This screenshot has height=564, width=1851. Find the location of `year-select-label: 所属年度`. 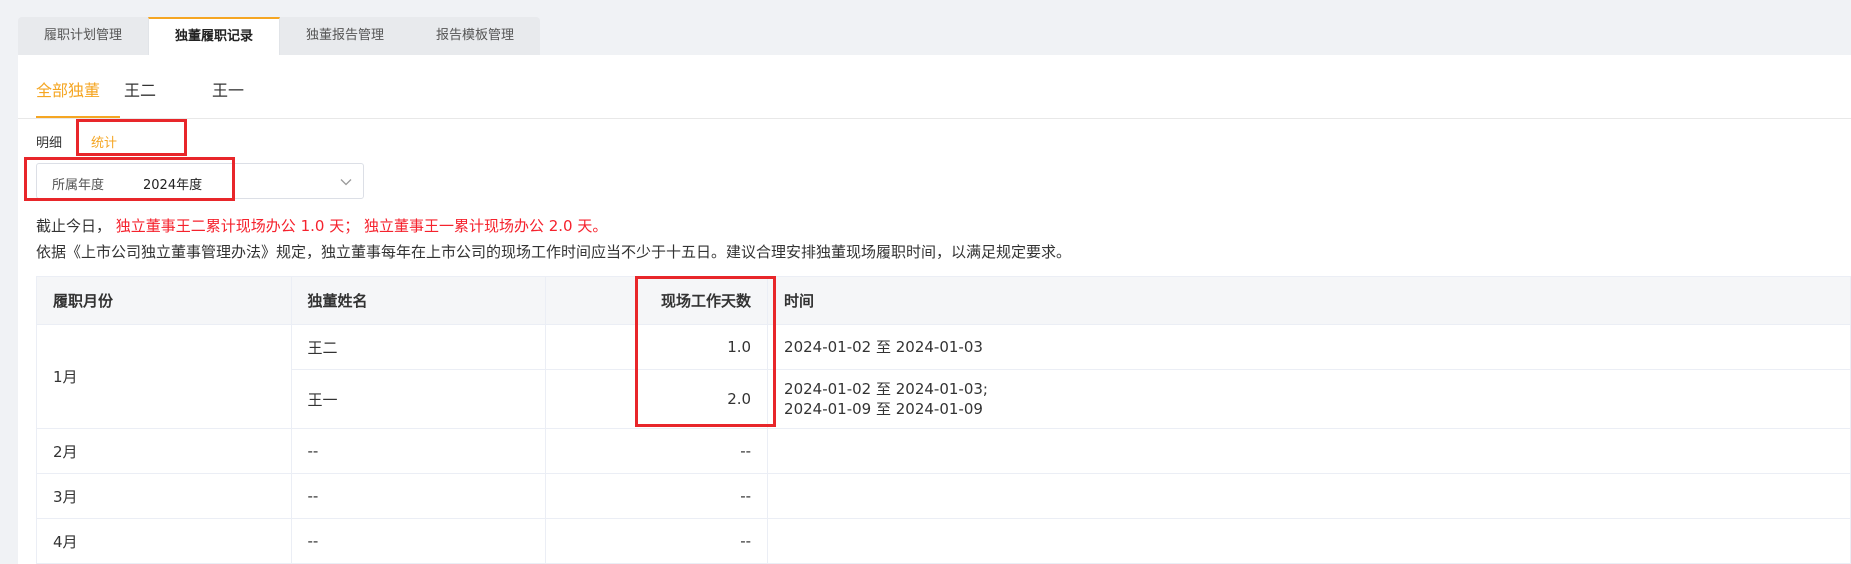

year-select-label: 所属年度 is located at coordinates (78, 185).